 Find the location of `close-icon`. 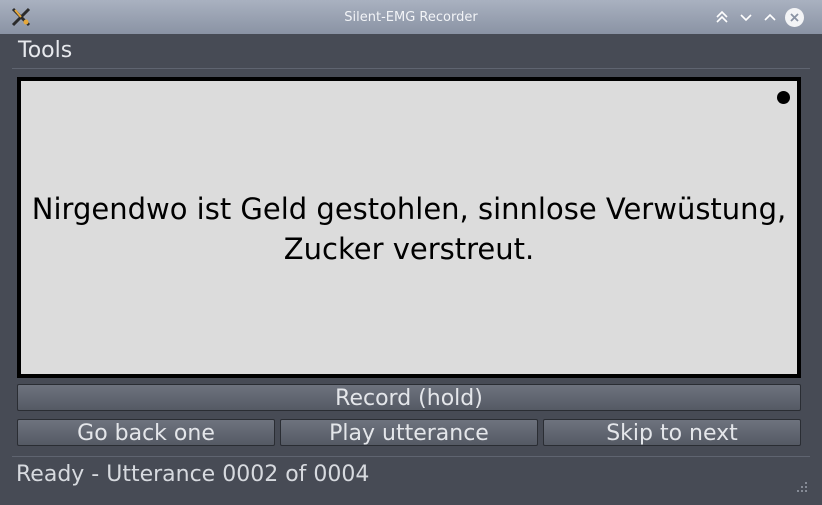

close-icon is located at coordinates (794, 17).